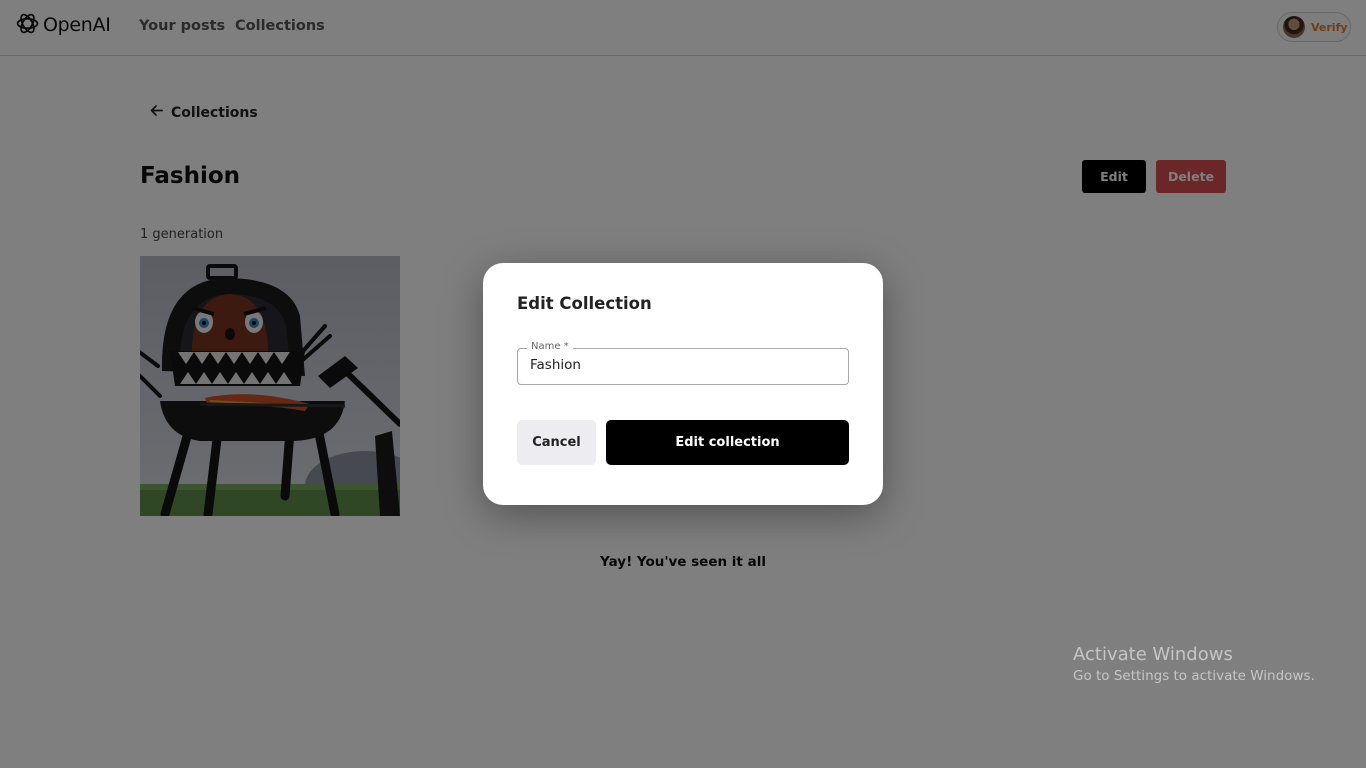 Image resolution: width=1366 pixels, height=768 pixels. What do you see at coordinates (680, 365) in the screenshot?
I see `name-input` at bounding box center [680, 365].